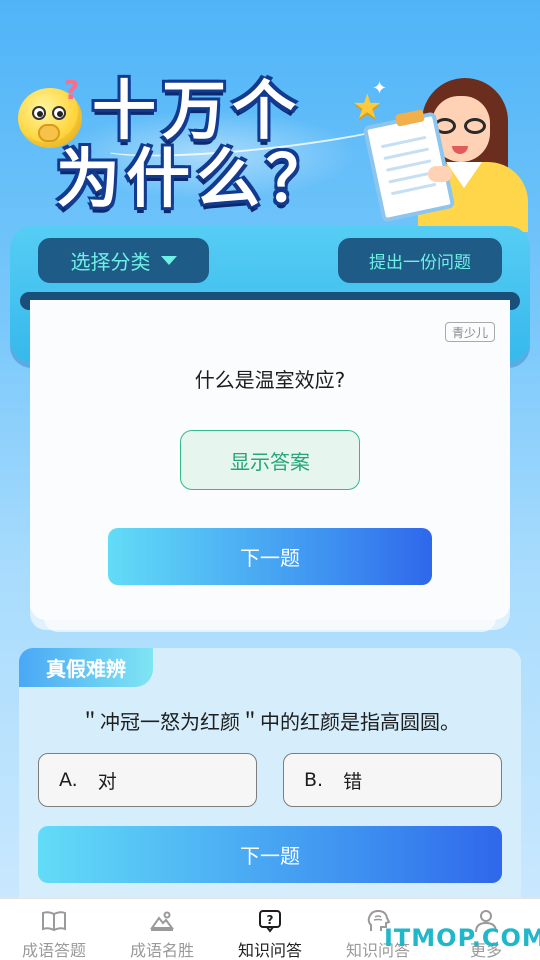  I want to click on nav-label: 成语名胜, so click(161, 950).